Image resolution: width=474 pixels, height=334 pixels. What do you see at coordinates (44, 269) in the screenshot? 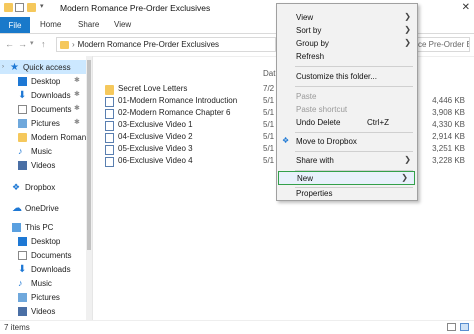
I see `nav-item-pc-downloads: ⬇ Downloads` at bounding box center [44, 269].